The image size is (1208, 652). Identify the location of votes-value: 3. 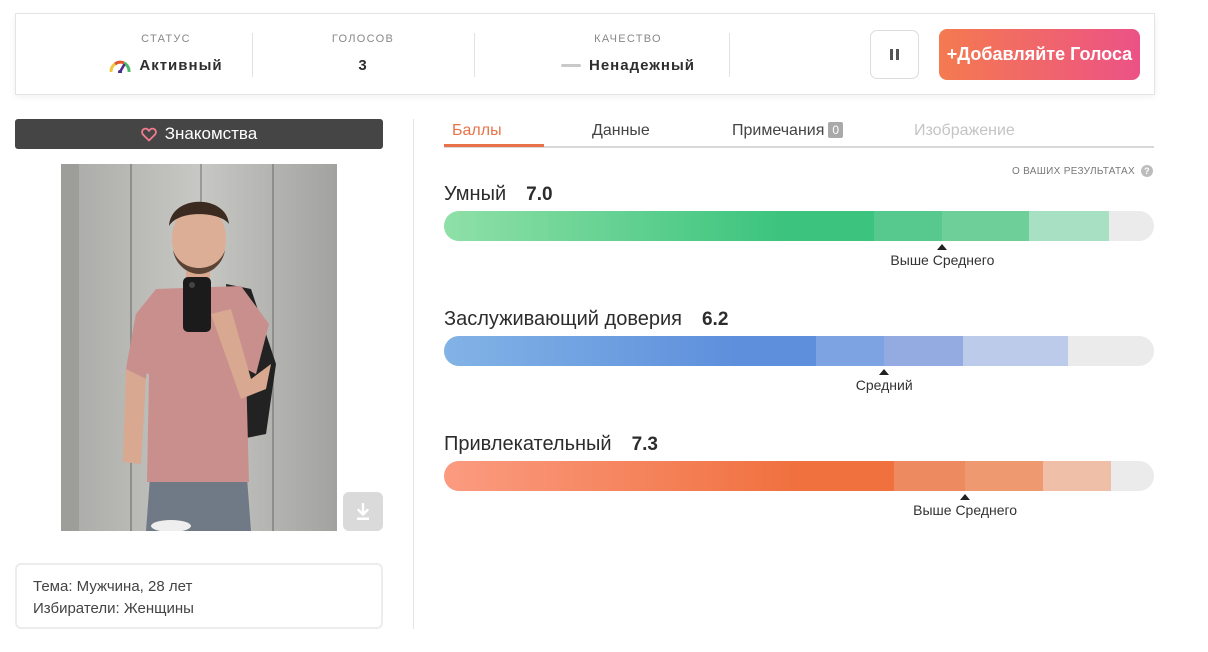
(363, 65).